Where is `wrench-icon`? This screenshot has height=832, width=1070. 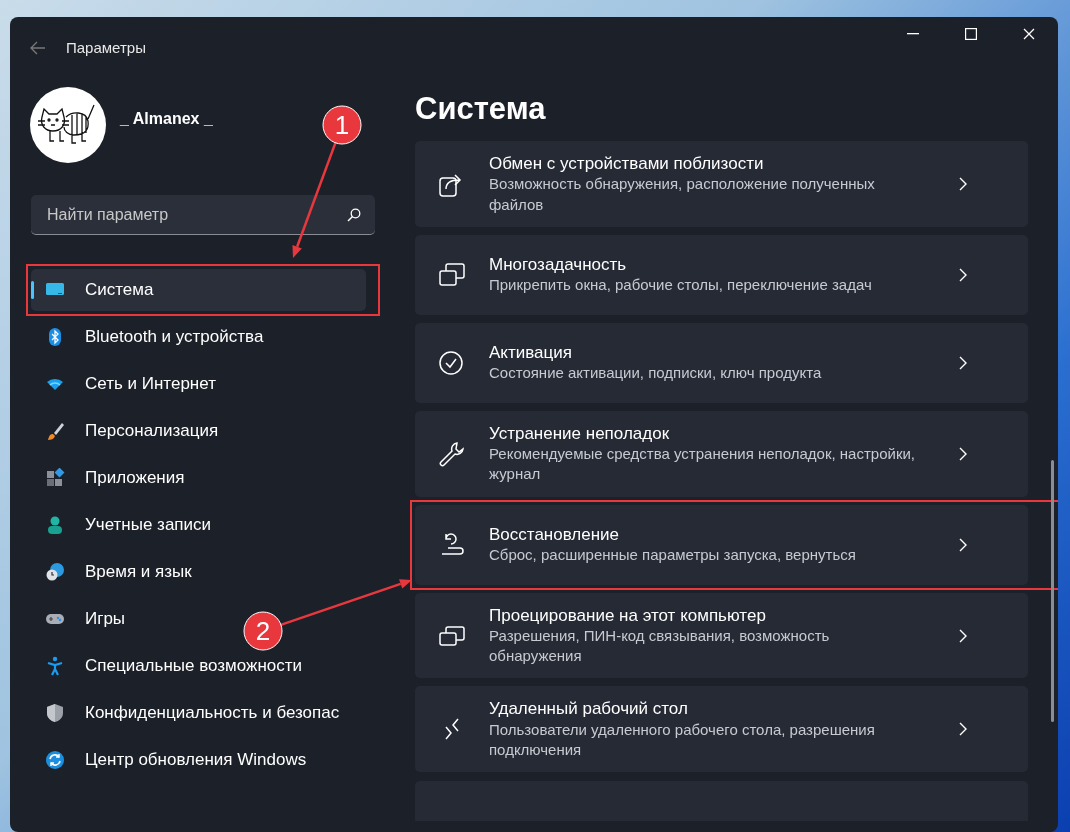
wrench-icon is located at coordinates (452, 453).